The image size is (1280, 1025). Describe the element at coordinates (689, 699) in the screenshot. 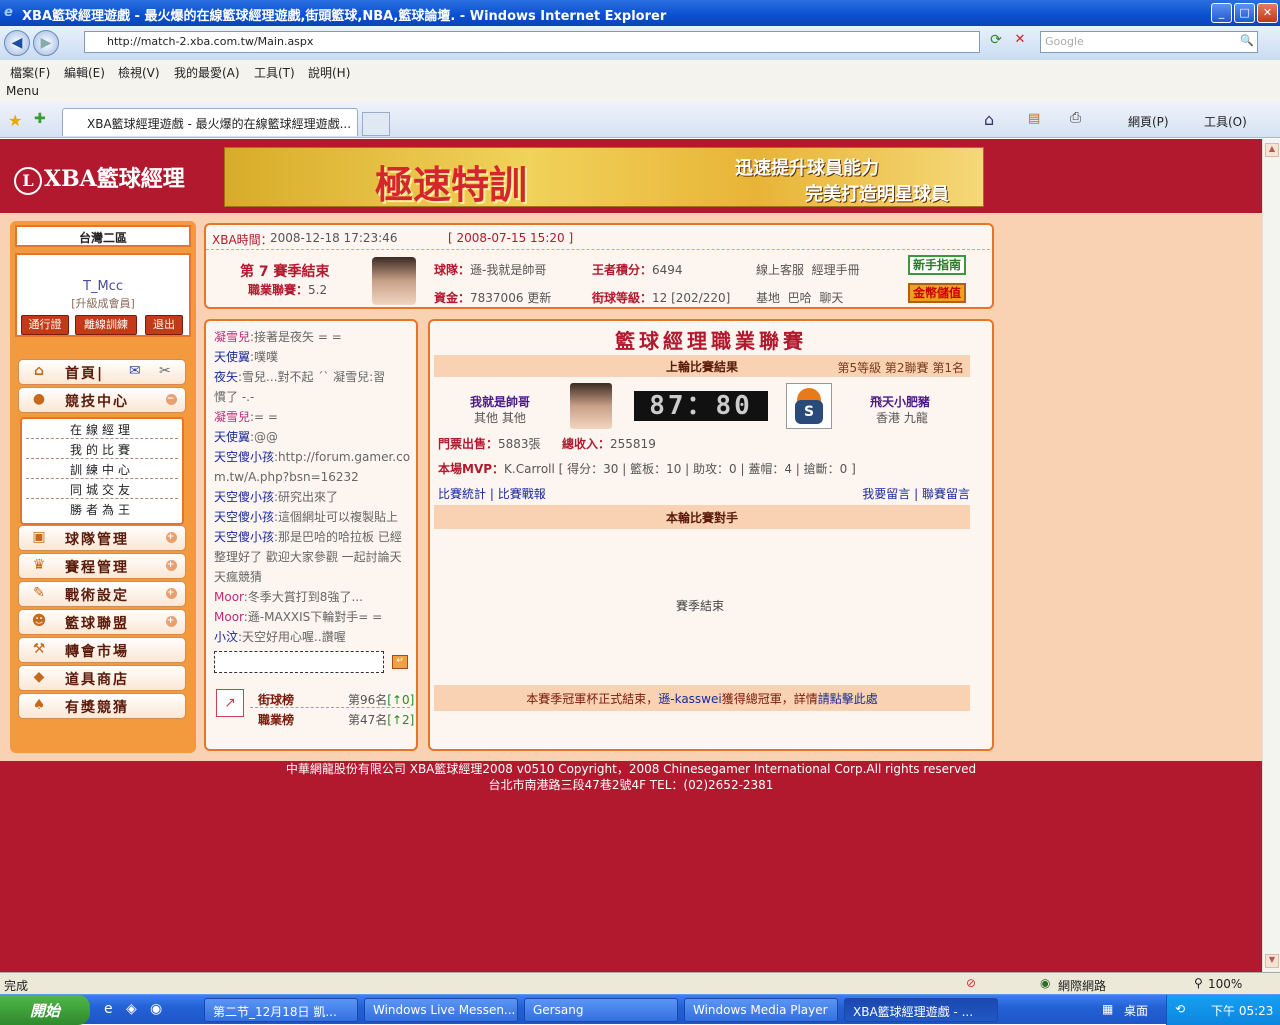

I see `champion-team-link: 遜-kasswei` at that location.